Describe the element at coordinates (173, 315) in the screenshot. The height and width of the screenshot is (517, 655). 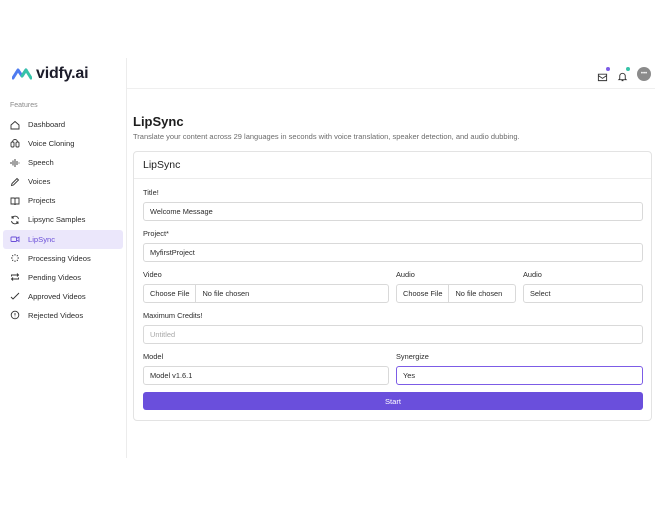
I see `credits-label: Maximum Credits!` at that location.